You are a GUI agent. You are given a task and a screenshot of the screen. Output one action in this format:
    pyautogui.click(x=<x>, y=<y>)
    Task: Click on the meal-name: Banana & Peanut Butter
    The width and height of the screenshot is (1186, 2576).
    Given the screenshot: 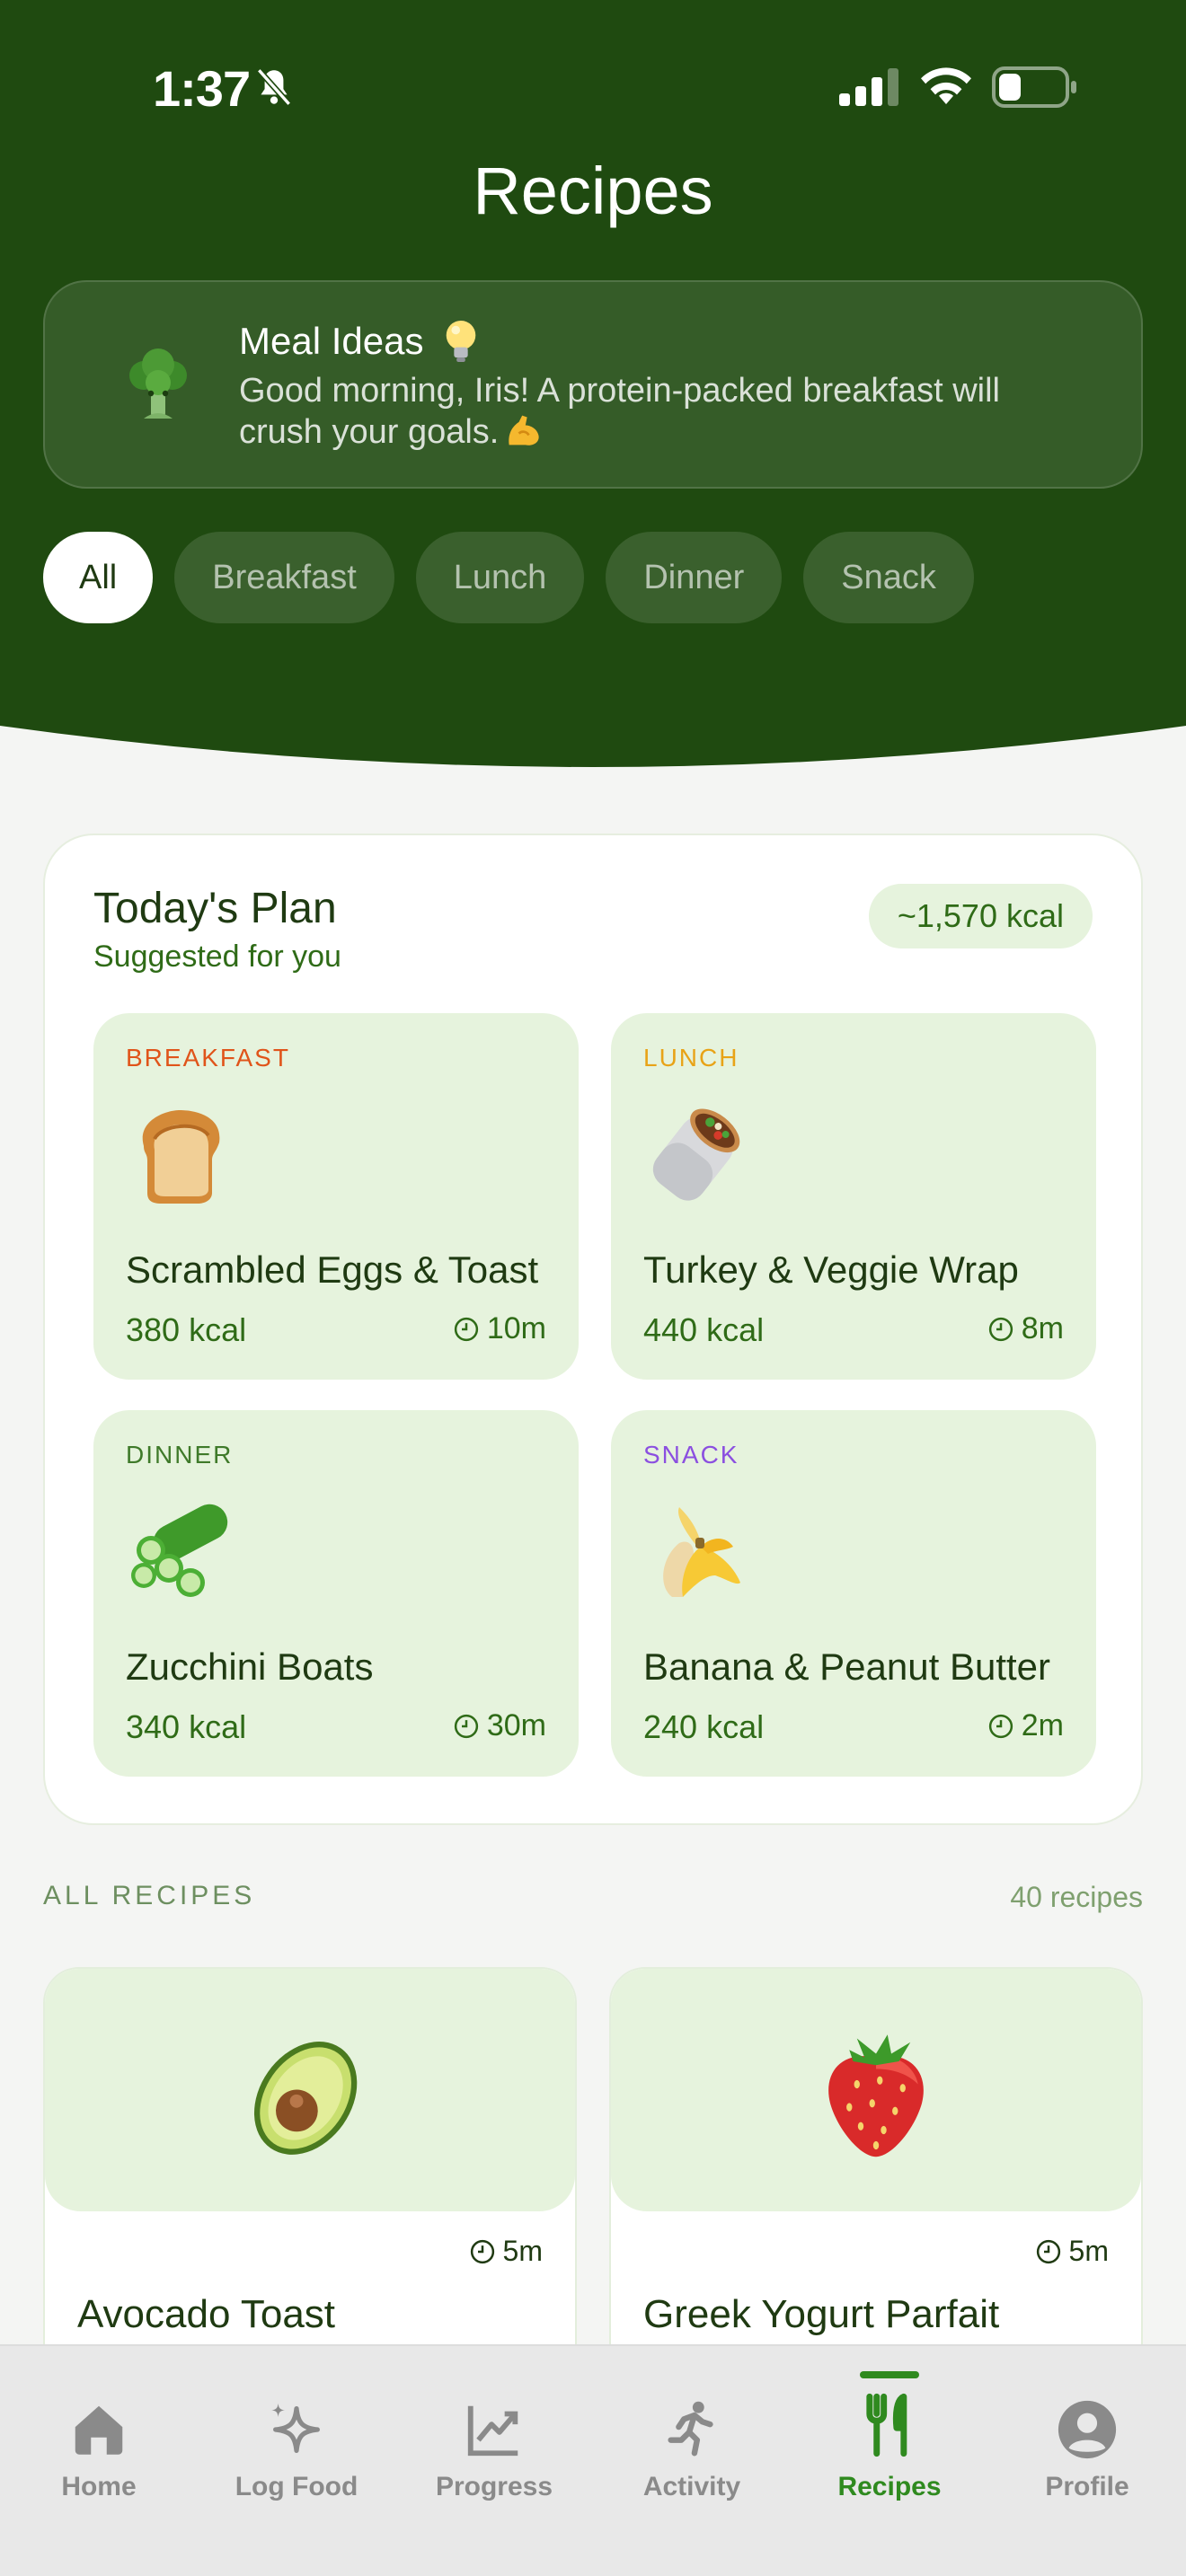 What is the action you would take?
    pyautogui.click(x=846, y=1666)
    